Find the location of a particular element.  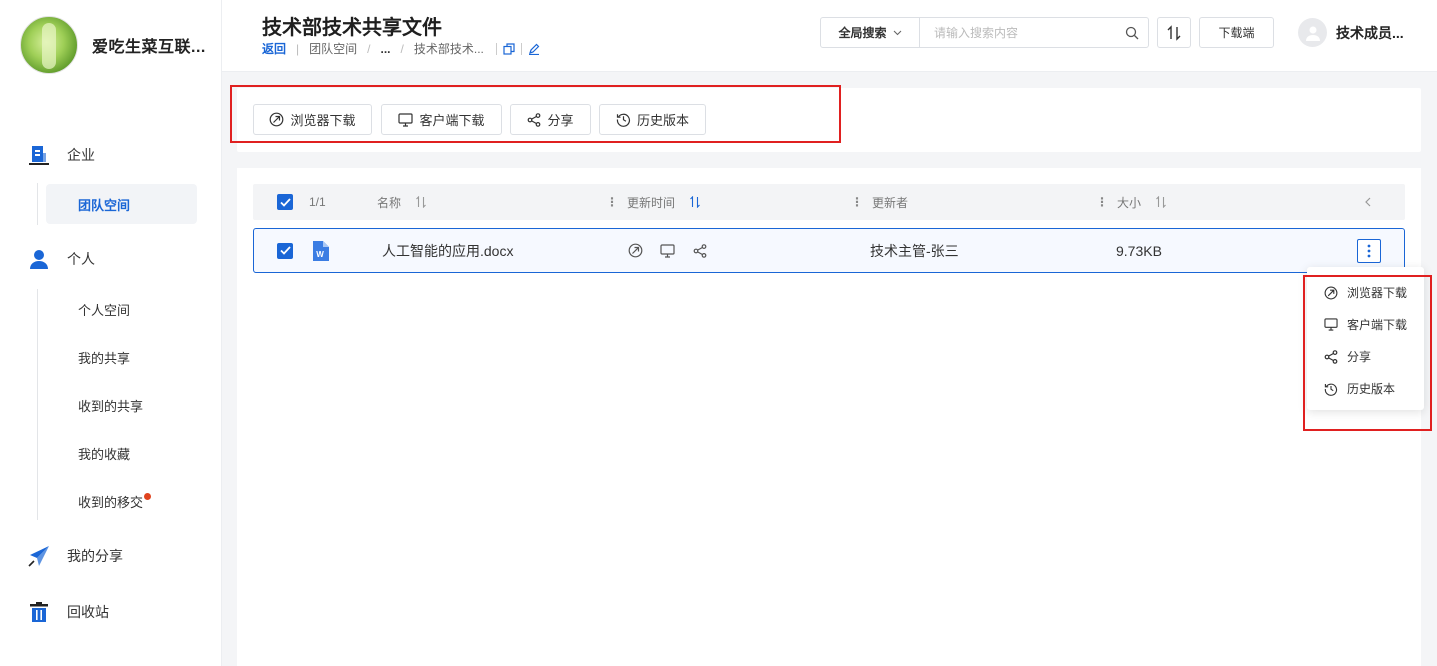

sidebar-item-favorites: 我的收藏 is located at coordinates (104, 453).